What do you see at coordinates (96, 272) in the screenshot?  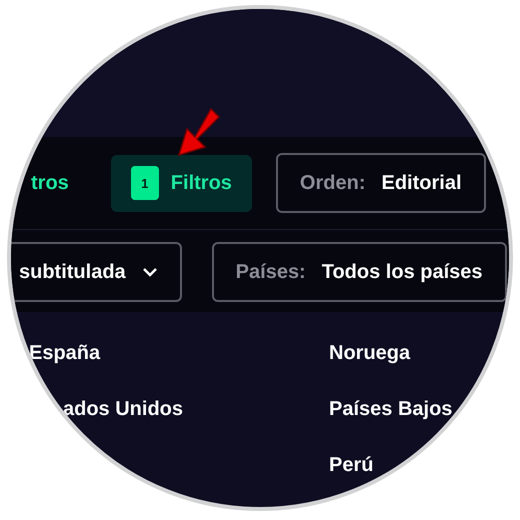 I see `language-dropdown: subtitulada` at bounding box center [96, 272].